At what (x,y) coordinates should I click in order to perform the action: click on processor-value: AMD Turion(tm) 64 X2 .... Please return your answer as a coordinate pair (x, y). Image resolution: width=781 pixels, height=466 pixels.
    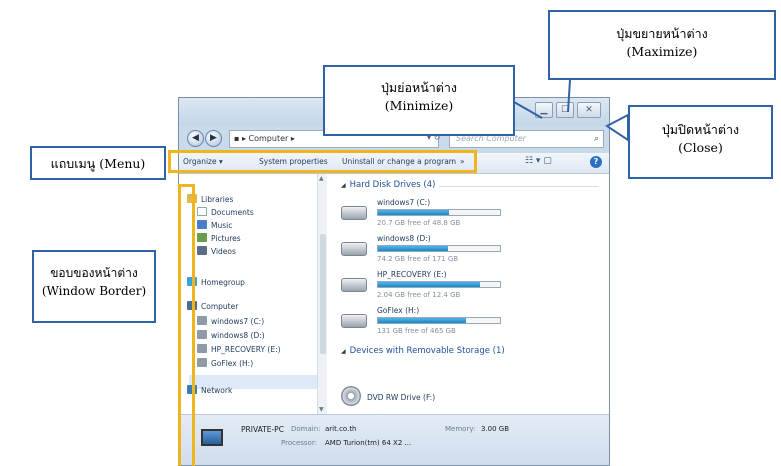
    Looking at the image, I should click on (368, 443).